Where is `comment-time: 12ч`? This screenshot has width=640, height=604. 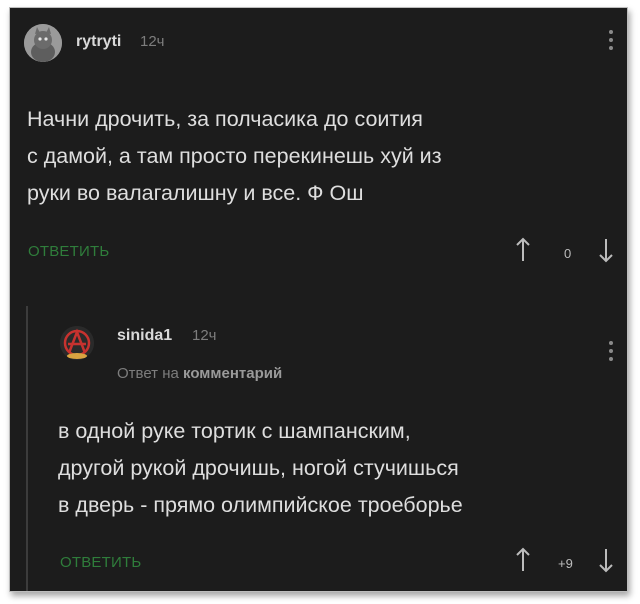 comment-time: 12ч is located at coordinates (152, 41).